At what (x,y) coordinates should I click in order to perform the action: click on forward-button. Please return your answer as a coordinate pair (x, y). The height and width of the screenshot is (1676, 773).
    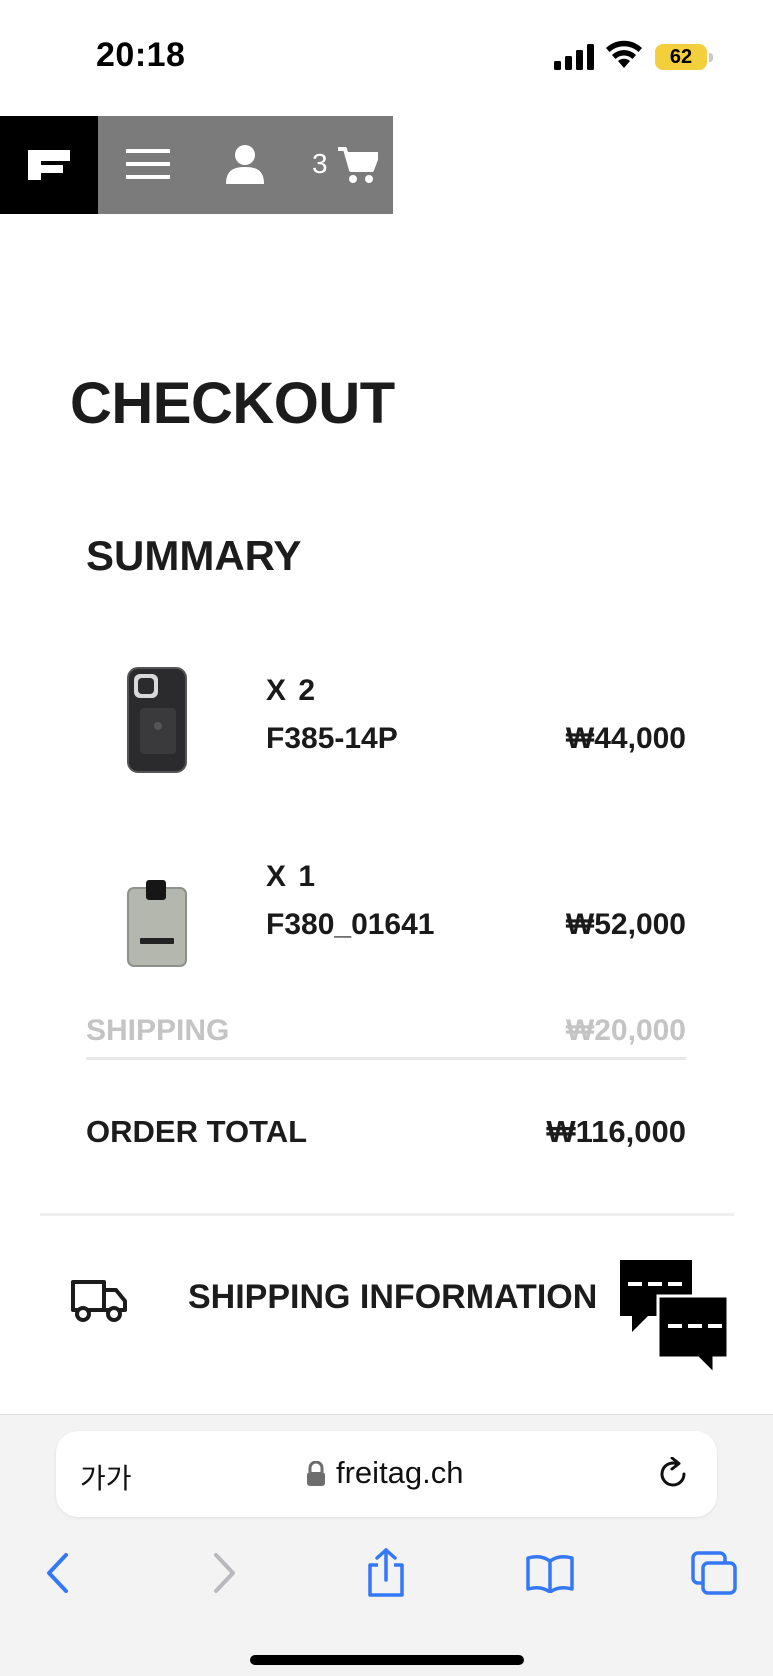
    Looking at the image, I should click on (224, 1573).